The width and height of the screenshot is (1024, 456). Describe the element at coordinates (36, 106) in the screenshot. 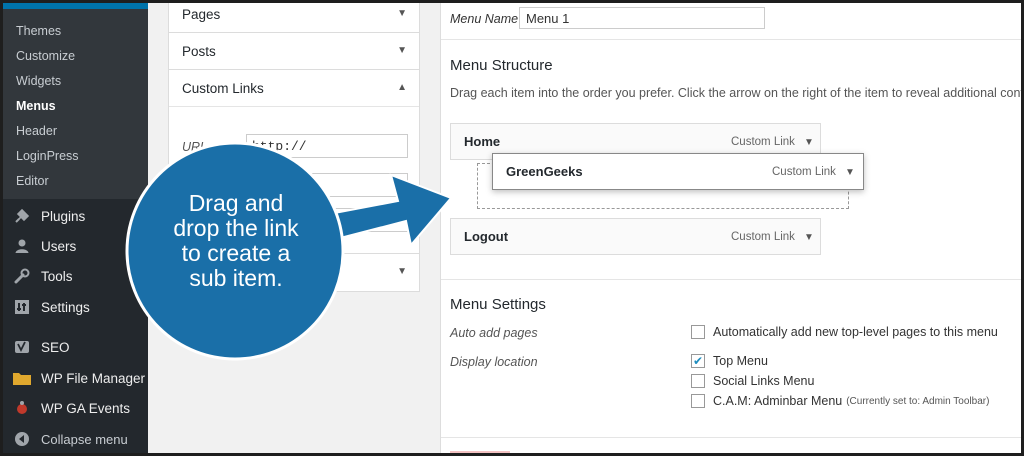

I see `submenu-item-menus: Menus` at that location.